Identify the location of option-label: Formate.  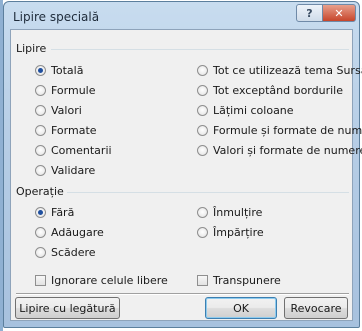
(74, 130).